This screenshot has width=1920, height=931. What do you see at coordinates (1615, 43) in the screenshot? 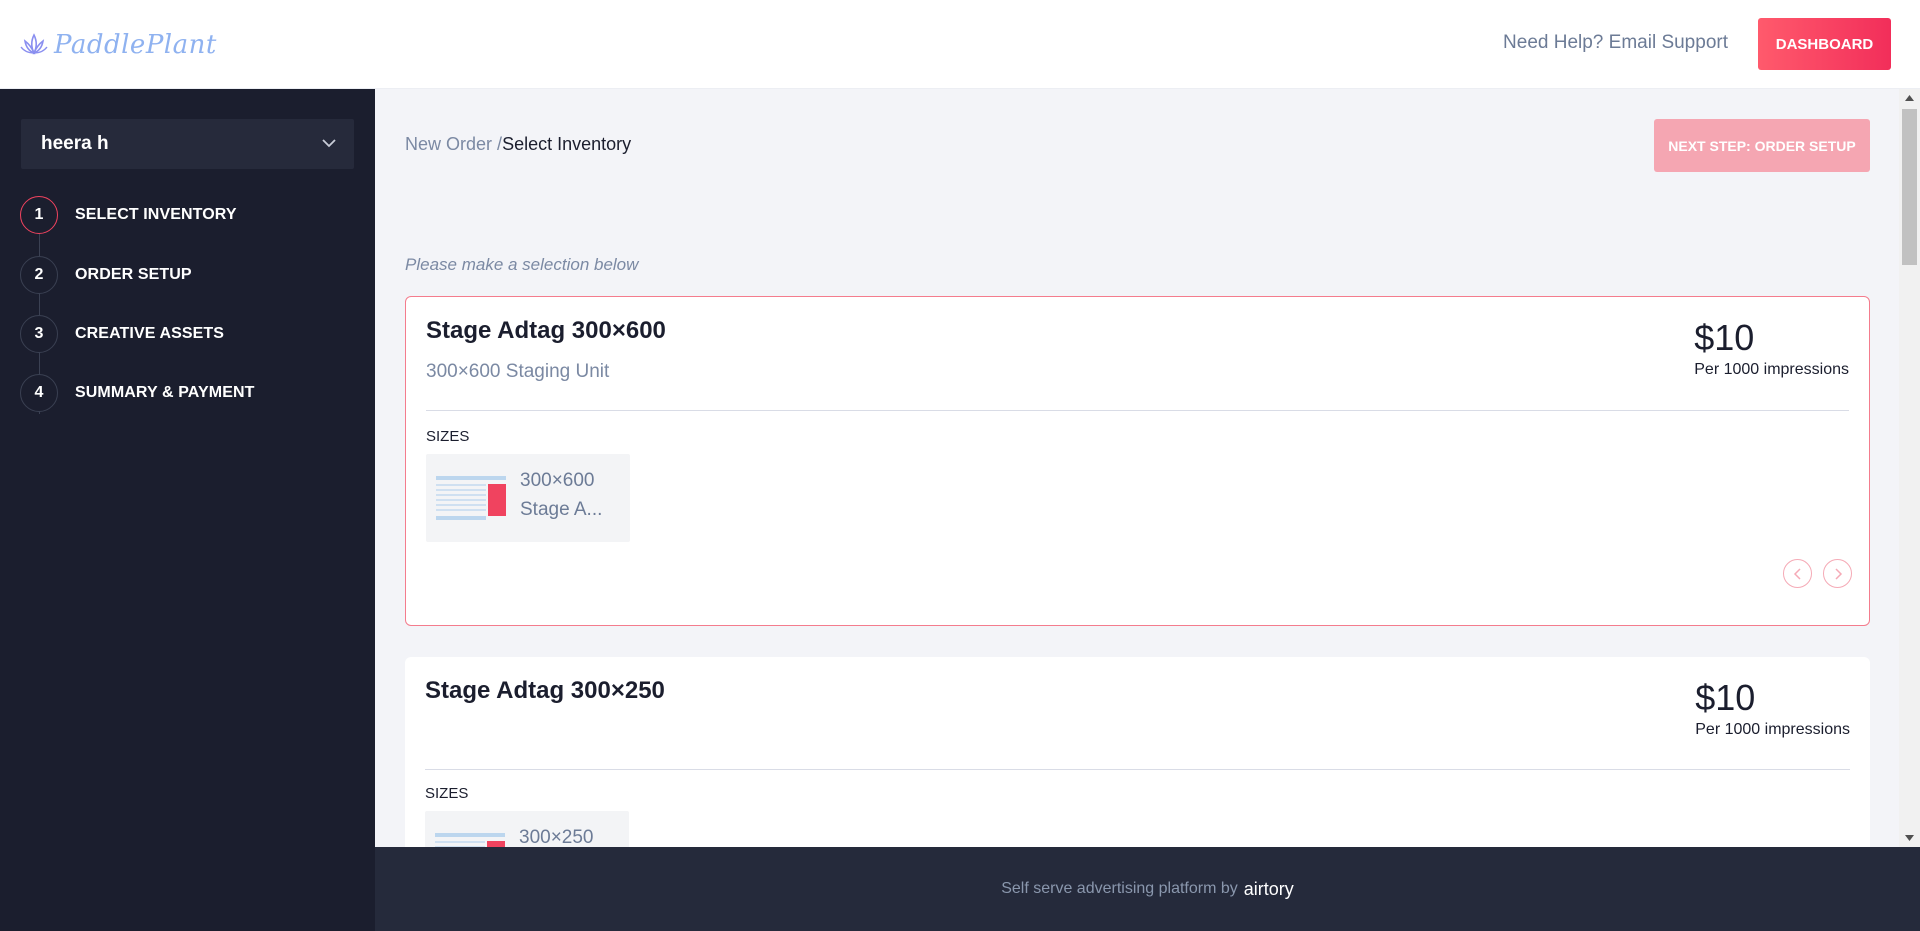
I see `email-support-link: Need Help? Email Support` at bounding box center [1615, 43].